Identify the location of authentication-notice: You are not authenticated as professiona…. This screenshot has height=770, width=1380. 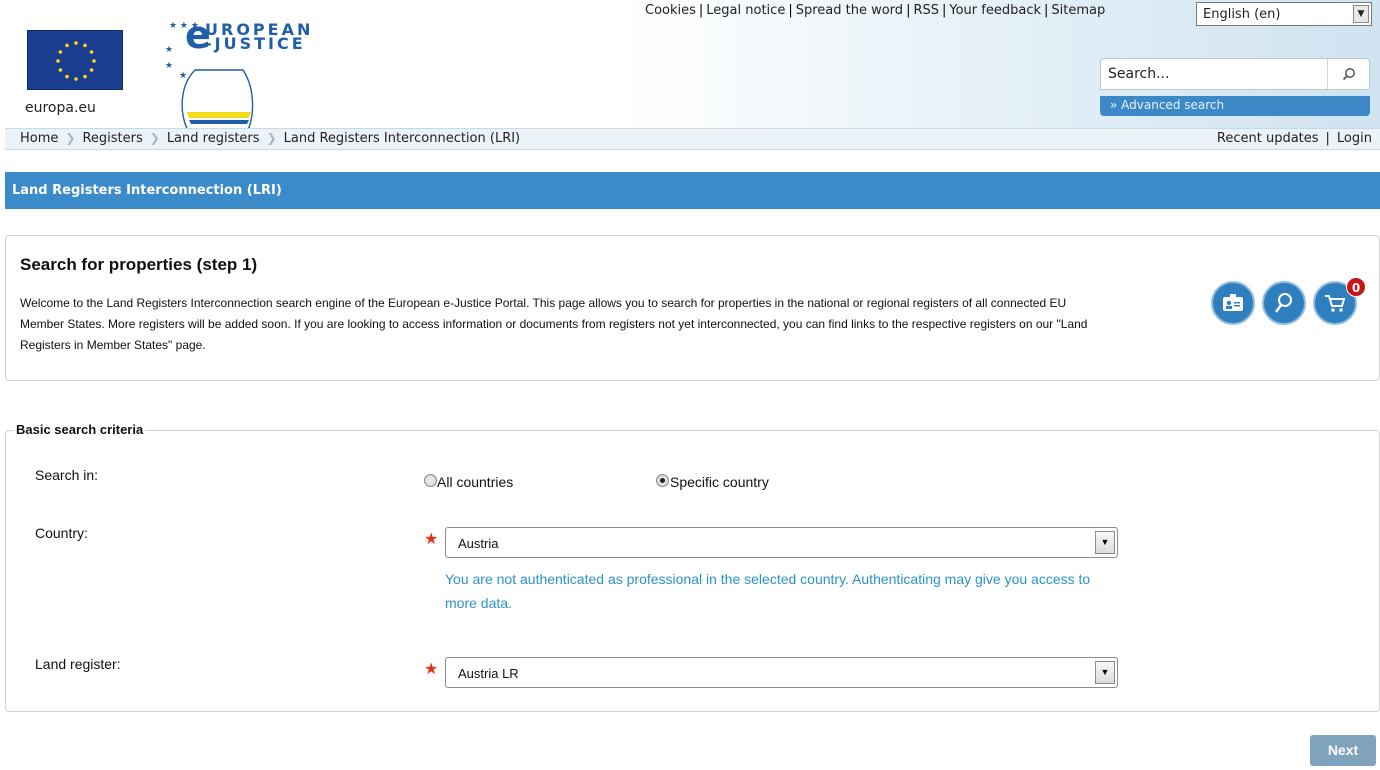
(768, 591).